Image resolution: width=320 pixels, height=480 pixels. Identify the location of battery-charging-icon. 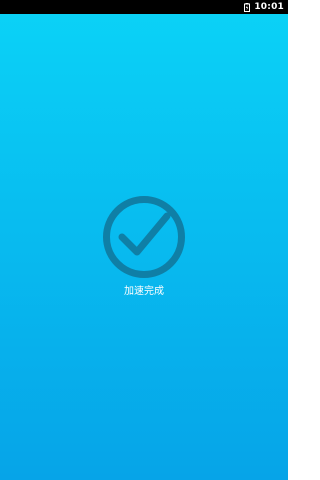
(247, 7).